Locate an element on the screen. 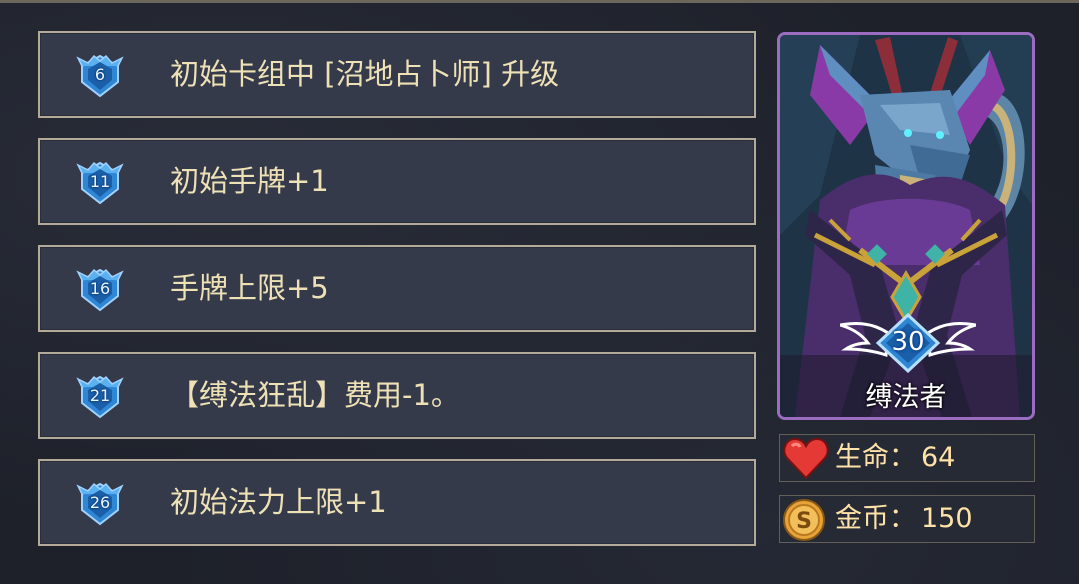  upgrade-text: 初始手牌+1 is located at coordinates (249, 181).